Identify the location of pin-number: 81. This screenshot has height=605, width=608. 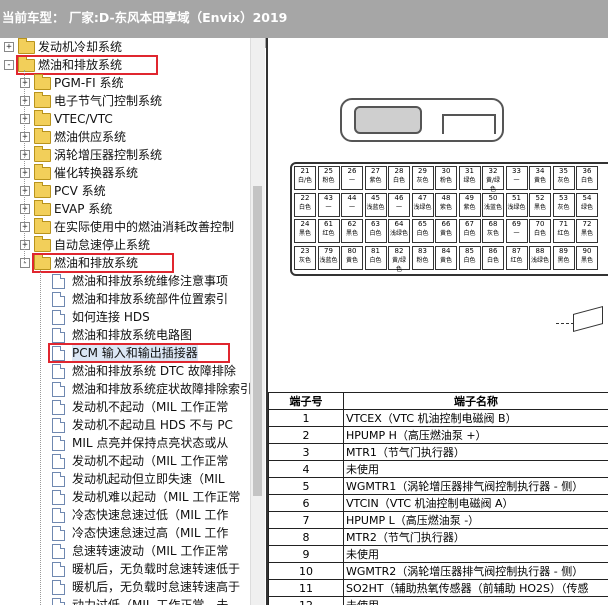
(375, 250).